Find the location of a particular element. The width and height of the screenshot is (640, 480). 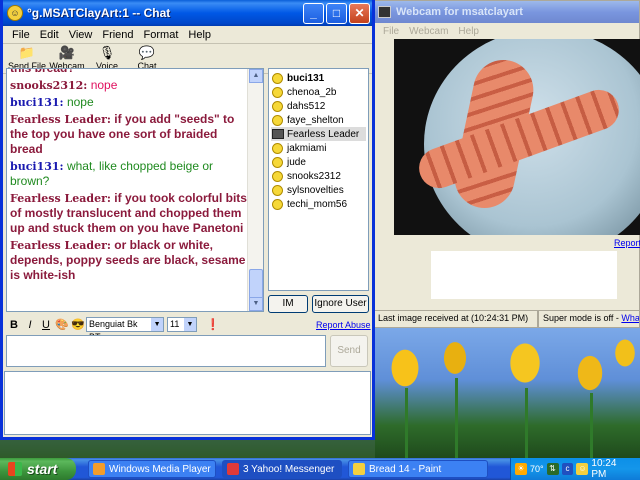

emoticon-icon: 😎 is located at coordinates (78, 324).